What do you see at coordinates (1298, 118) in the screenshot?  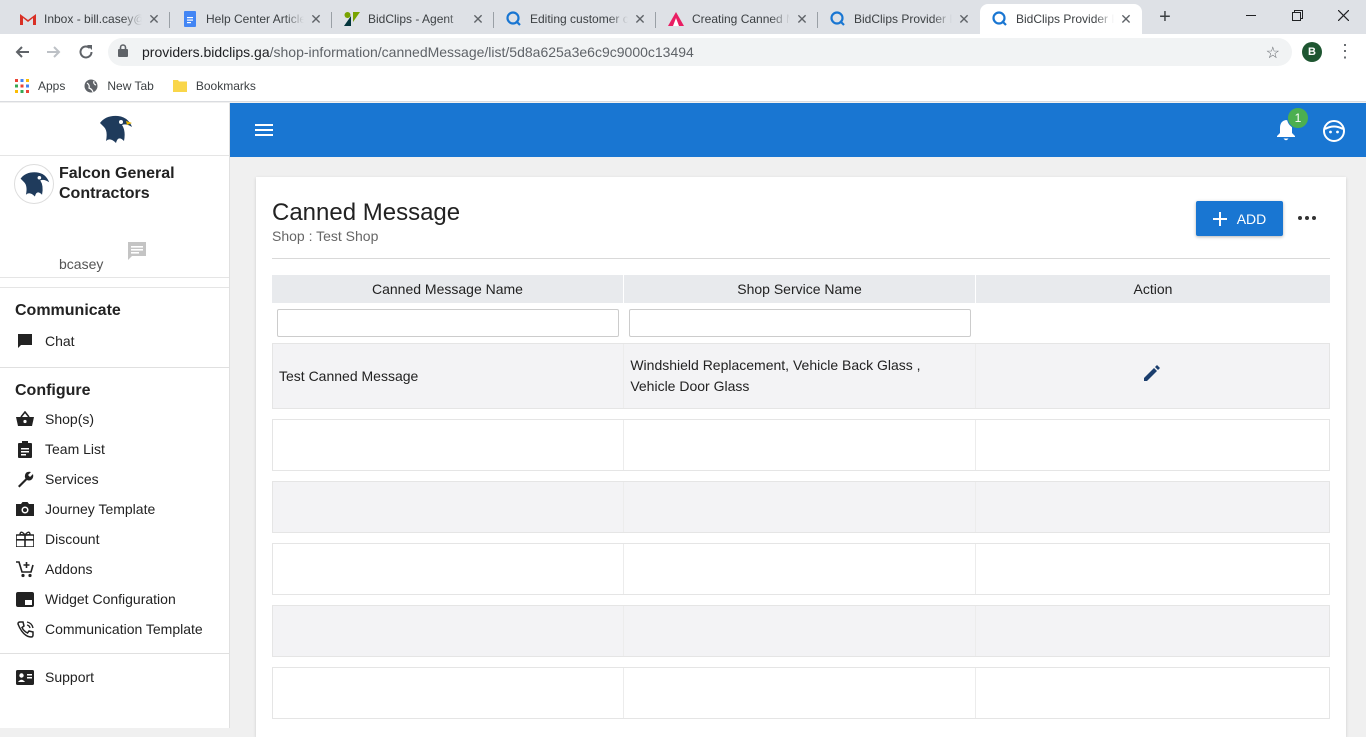 I see `notification-count-badge: 1` at bounding box center [1298, 118].